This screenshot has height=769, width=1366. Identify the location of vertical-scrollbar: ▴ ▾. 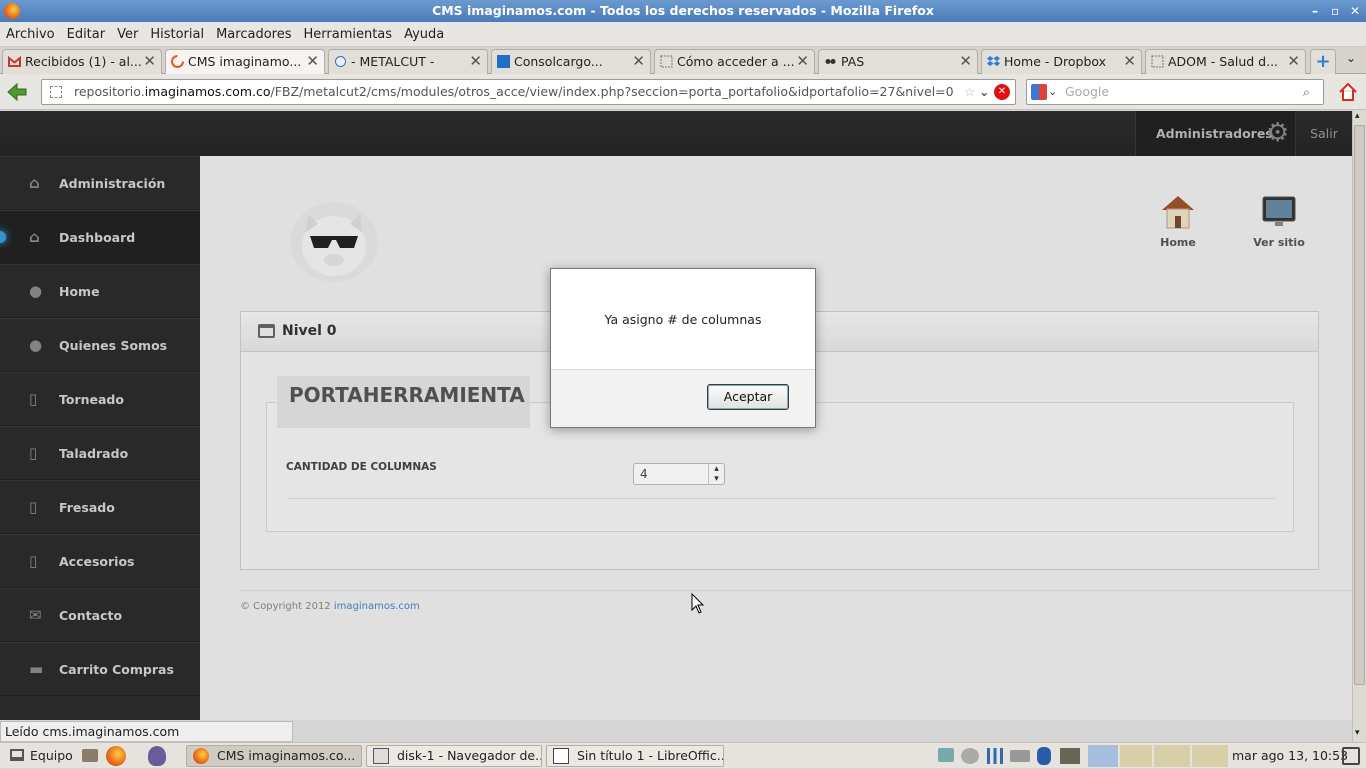
(1359, 426).